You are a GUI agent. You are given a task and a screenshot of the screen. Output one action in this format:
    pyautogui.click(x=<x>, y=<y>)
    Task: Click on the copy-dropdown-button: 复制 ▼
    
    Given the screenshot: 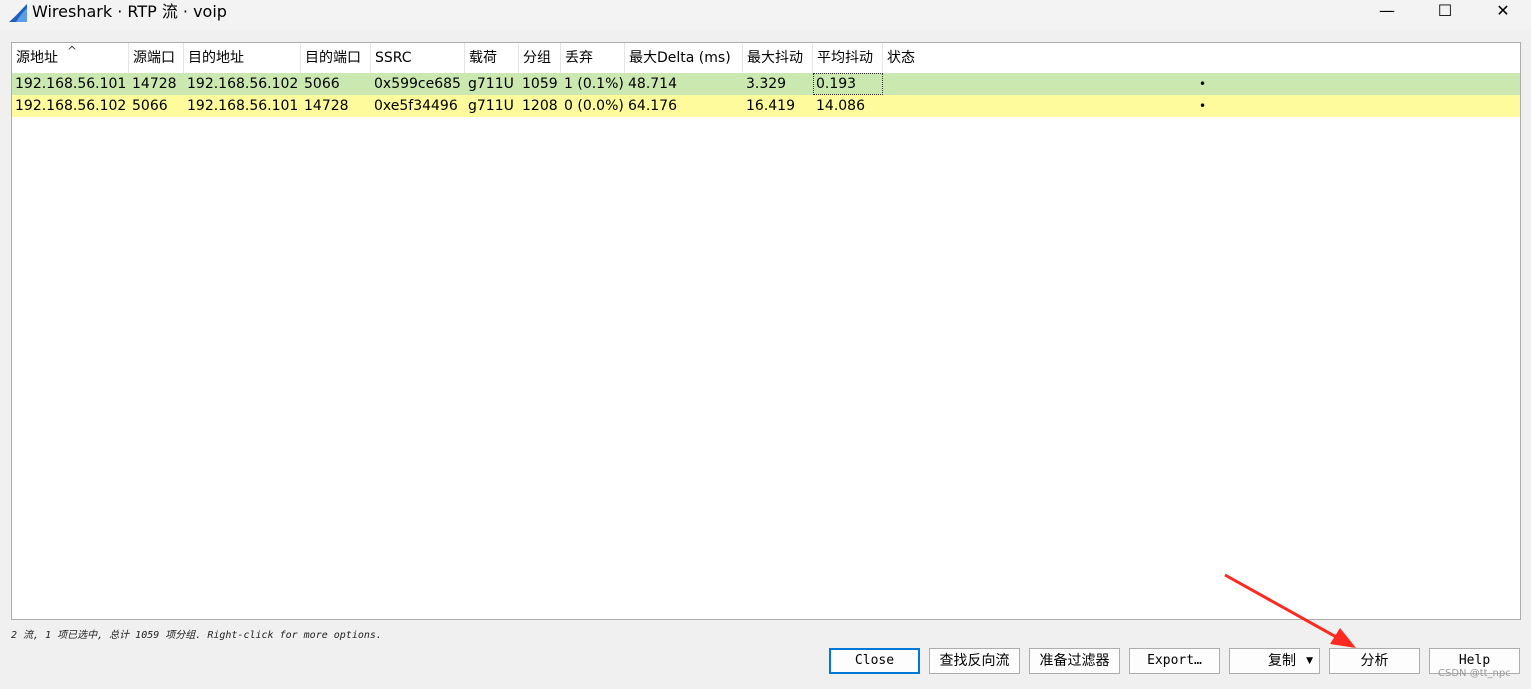 What is the action you would take?
    pyautogui.click(x=1274, y=661)
    